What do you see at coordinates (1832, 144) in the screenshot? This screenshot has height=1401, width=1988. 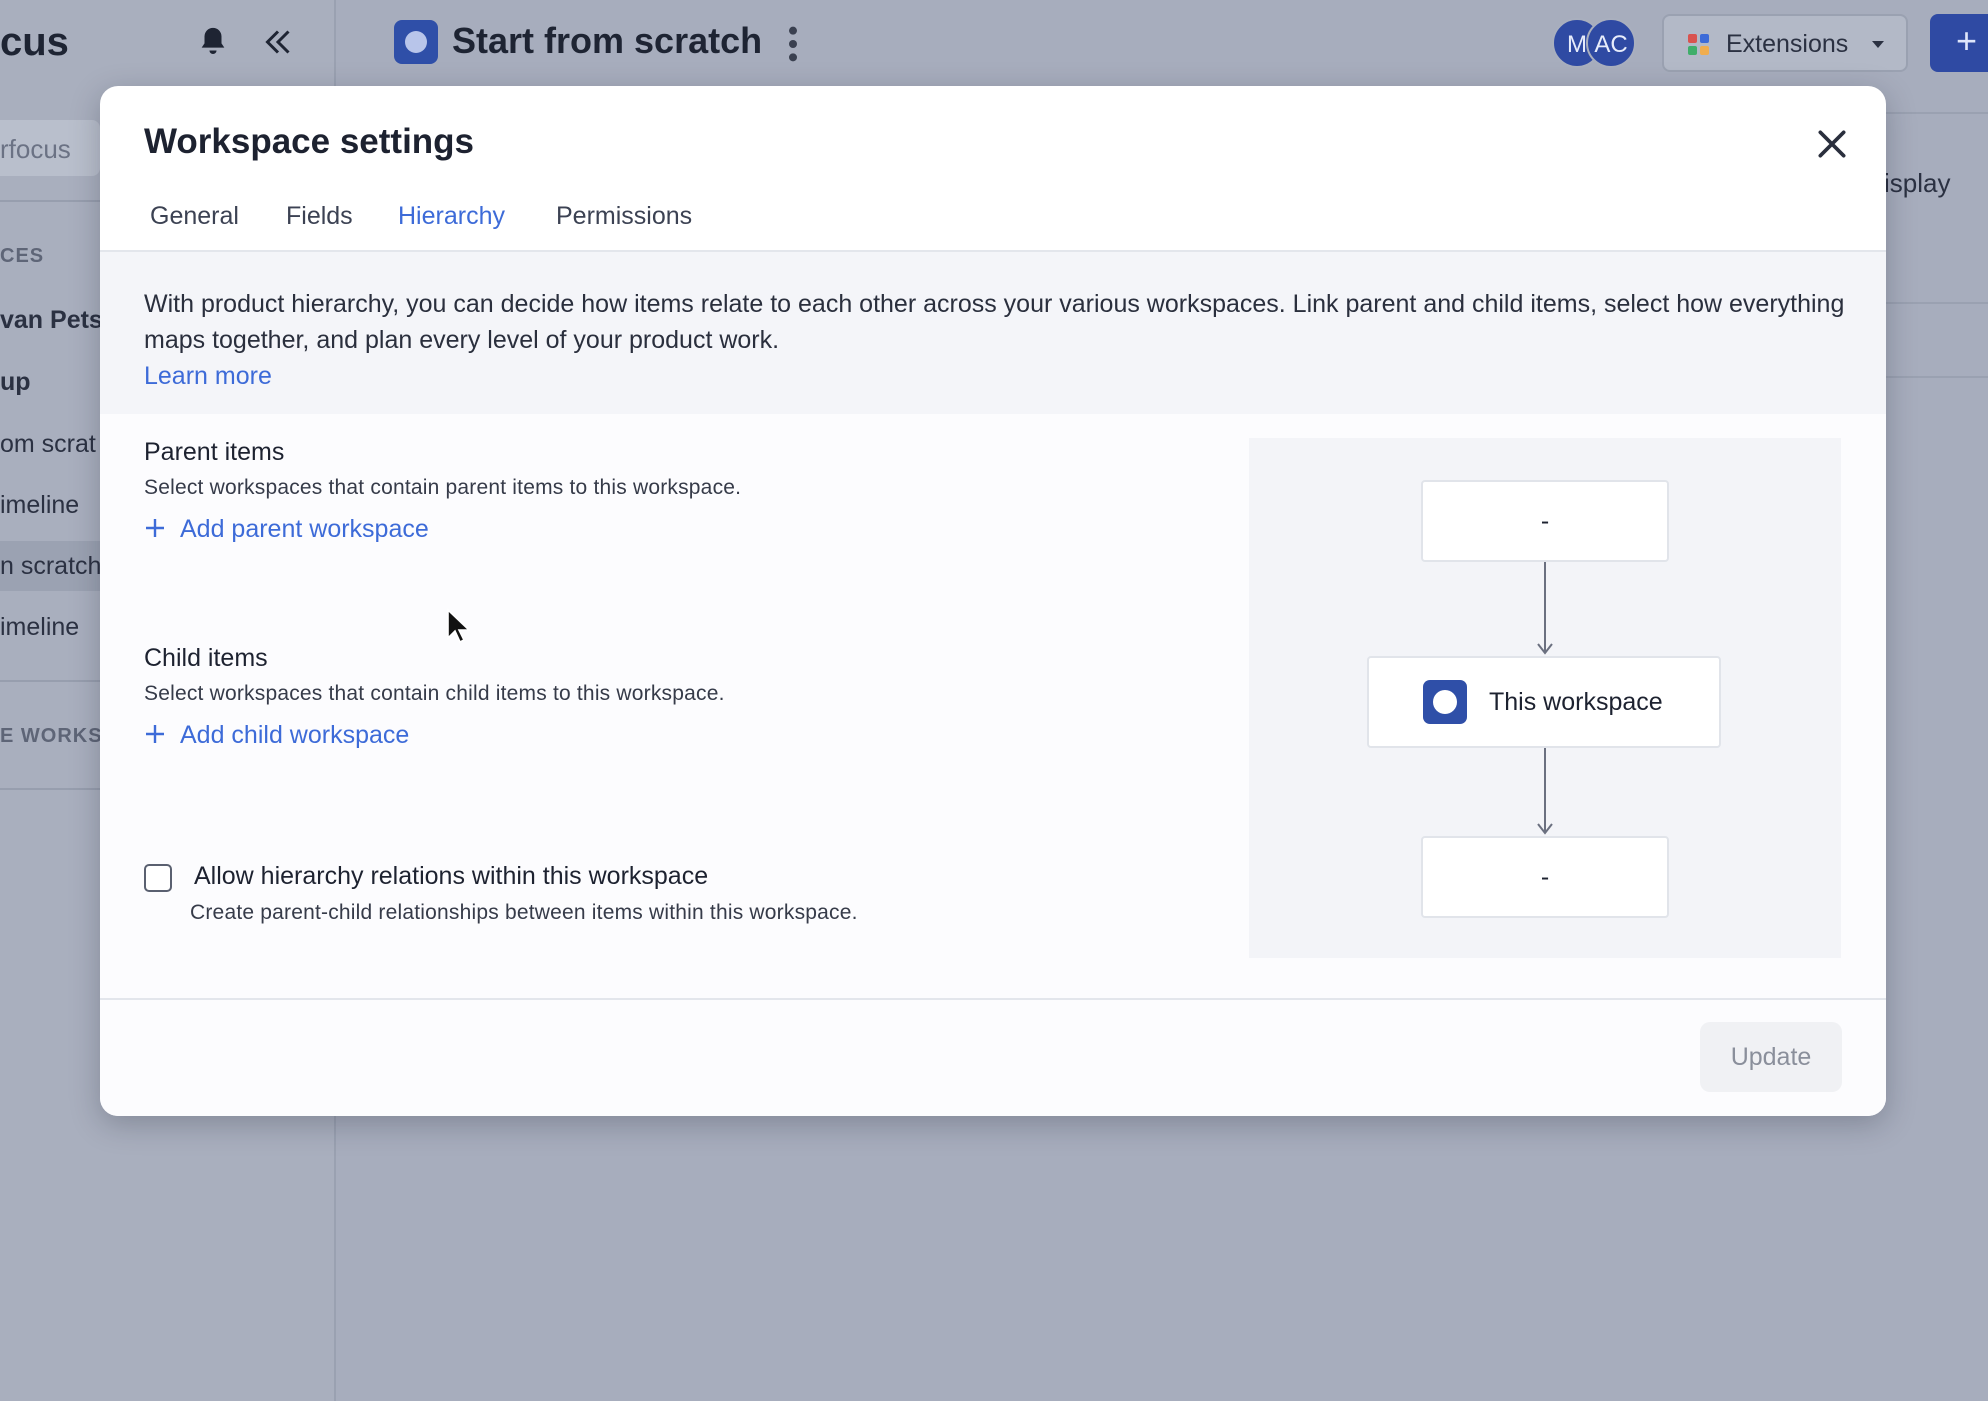 I see `close-icon` at bounding box center [1832, 144].